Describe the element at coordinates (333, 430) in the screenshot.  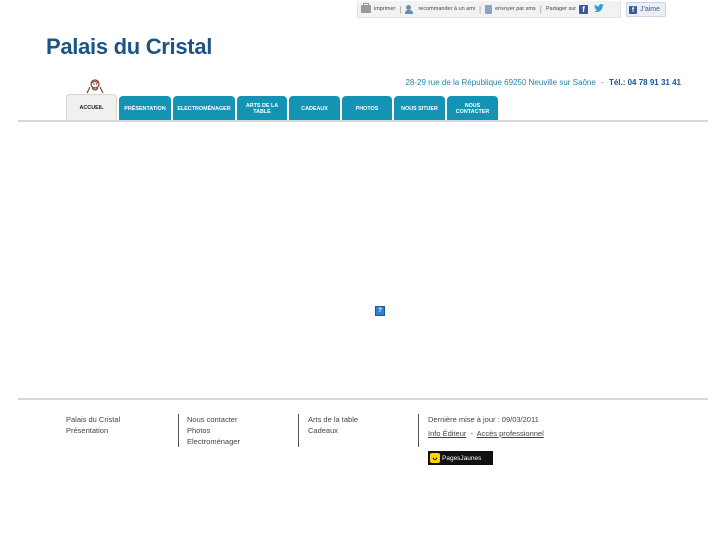
I see `footer-link-cadeaux: Cadeaux` at that location.